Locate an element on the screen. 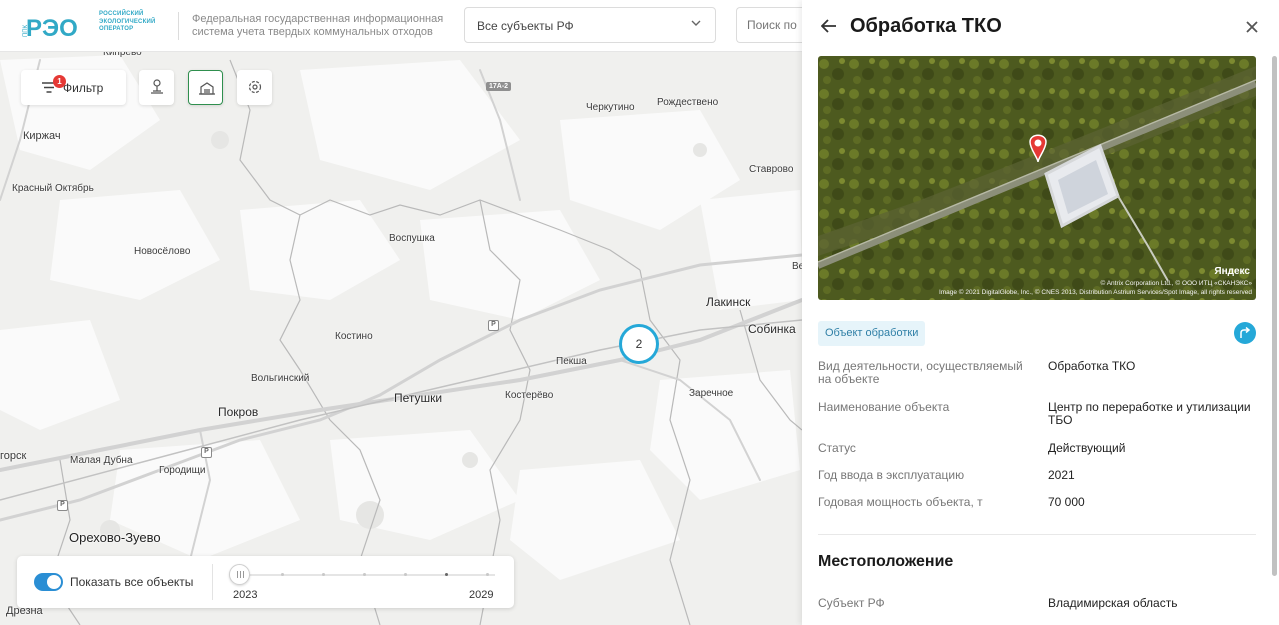 This screenshot has height=625, width=1279. recycling-plant-icon is located at coordinates (207, 88).